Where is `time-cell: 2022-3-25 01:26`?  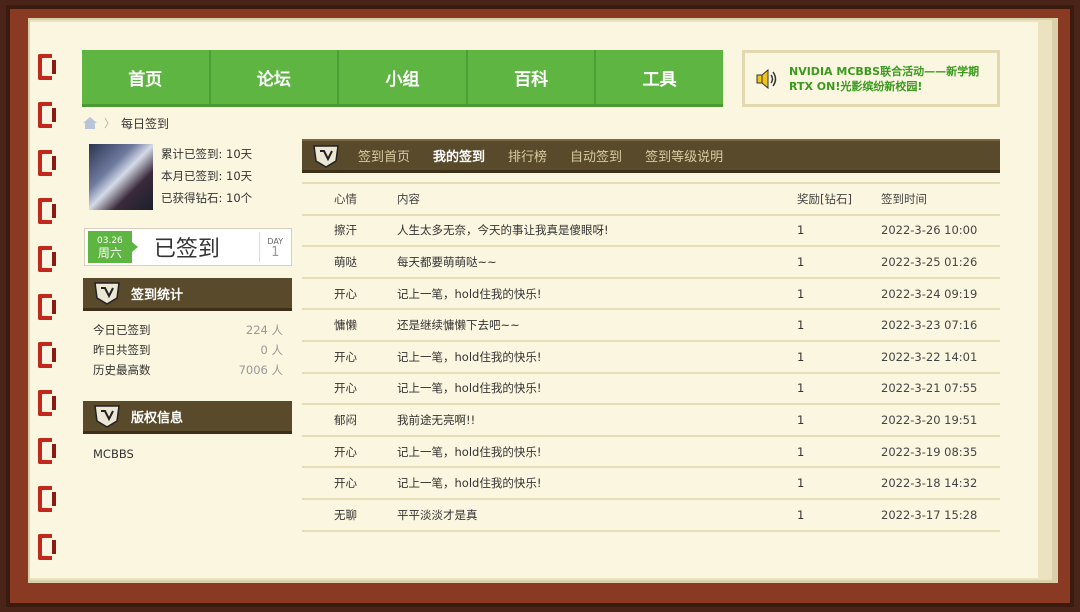
time-cell: 2022-3-25 01:26 is located at coordinates (929, 261).